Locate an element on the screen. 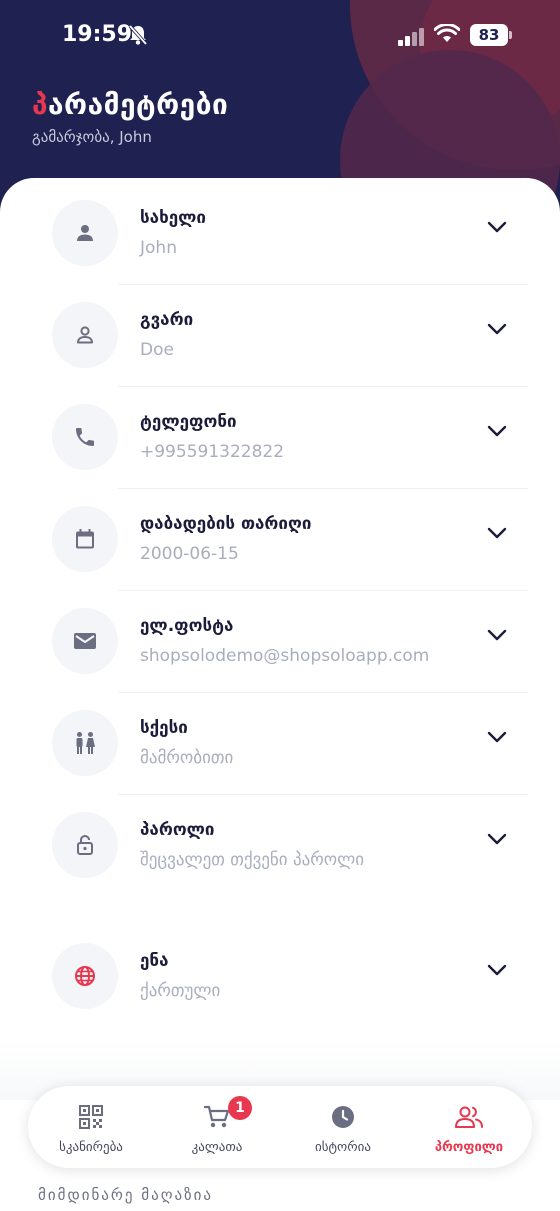 The height and width of the screenshot is (1211, 560). phone-icon is located at coordinates (85, 437).